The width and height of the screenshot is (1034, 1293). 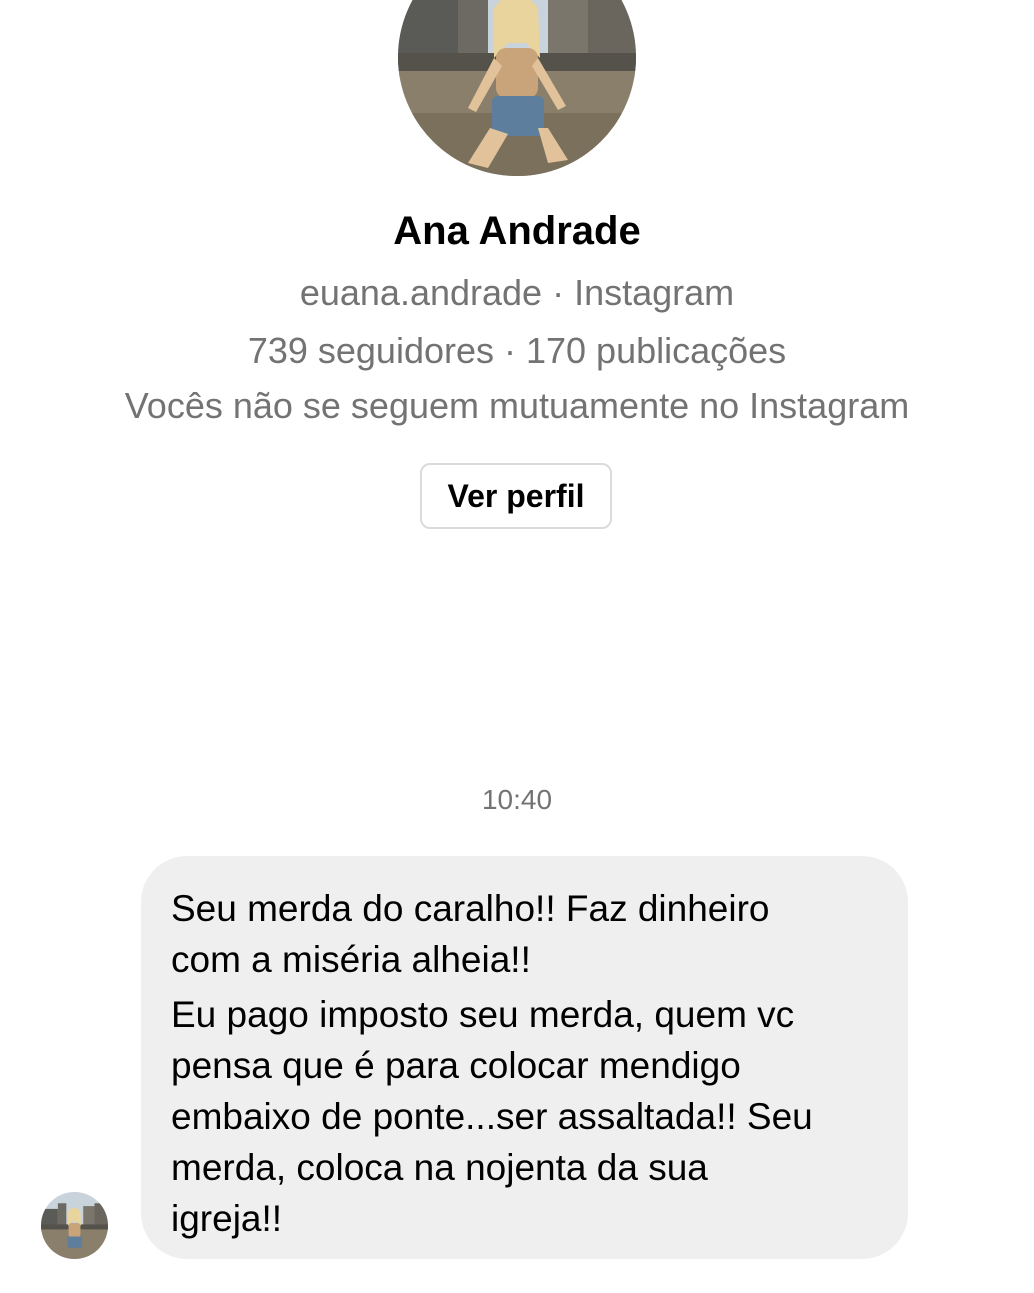 I want to click on message-line: pensa que é para colocar mendigo, so click(x=456, y=1065).